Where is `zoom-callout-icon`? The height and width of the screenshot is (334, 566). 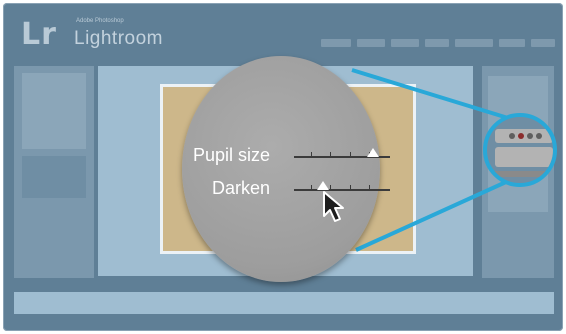 zoom-callout-icon is located at coordinates (520, 150).